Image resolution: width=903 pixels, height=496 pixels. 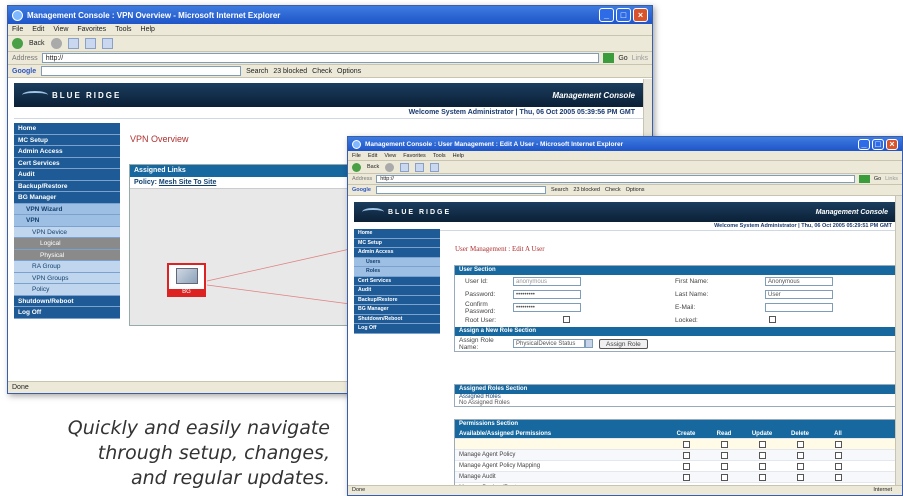 What do you see at coordinates (622, 58) in the screenshot?
I see `go-label: Go` at bounding box center [622, 58].